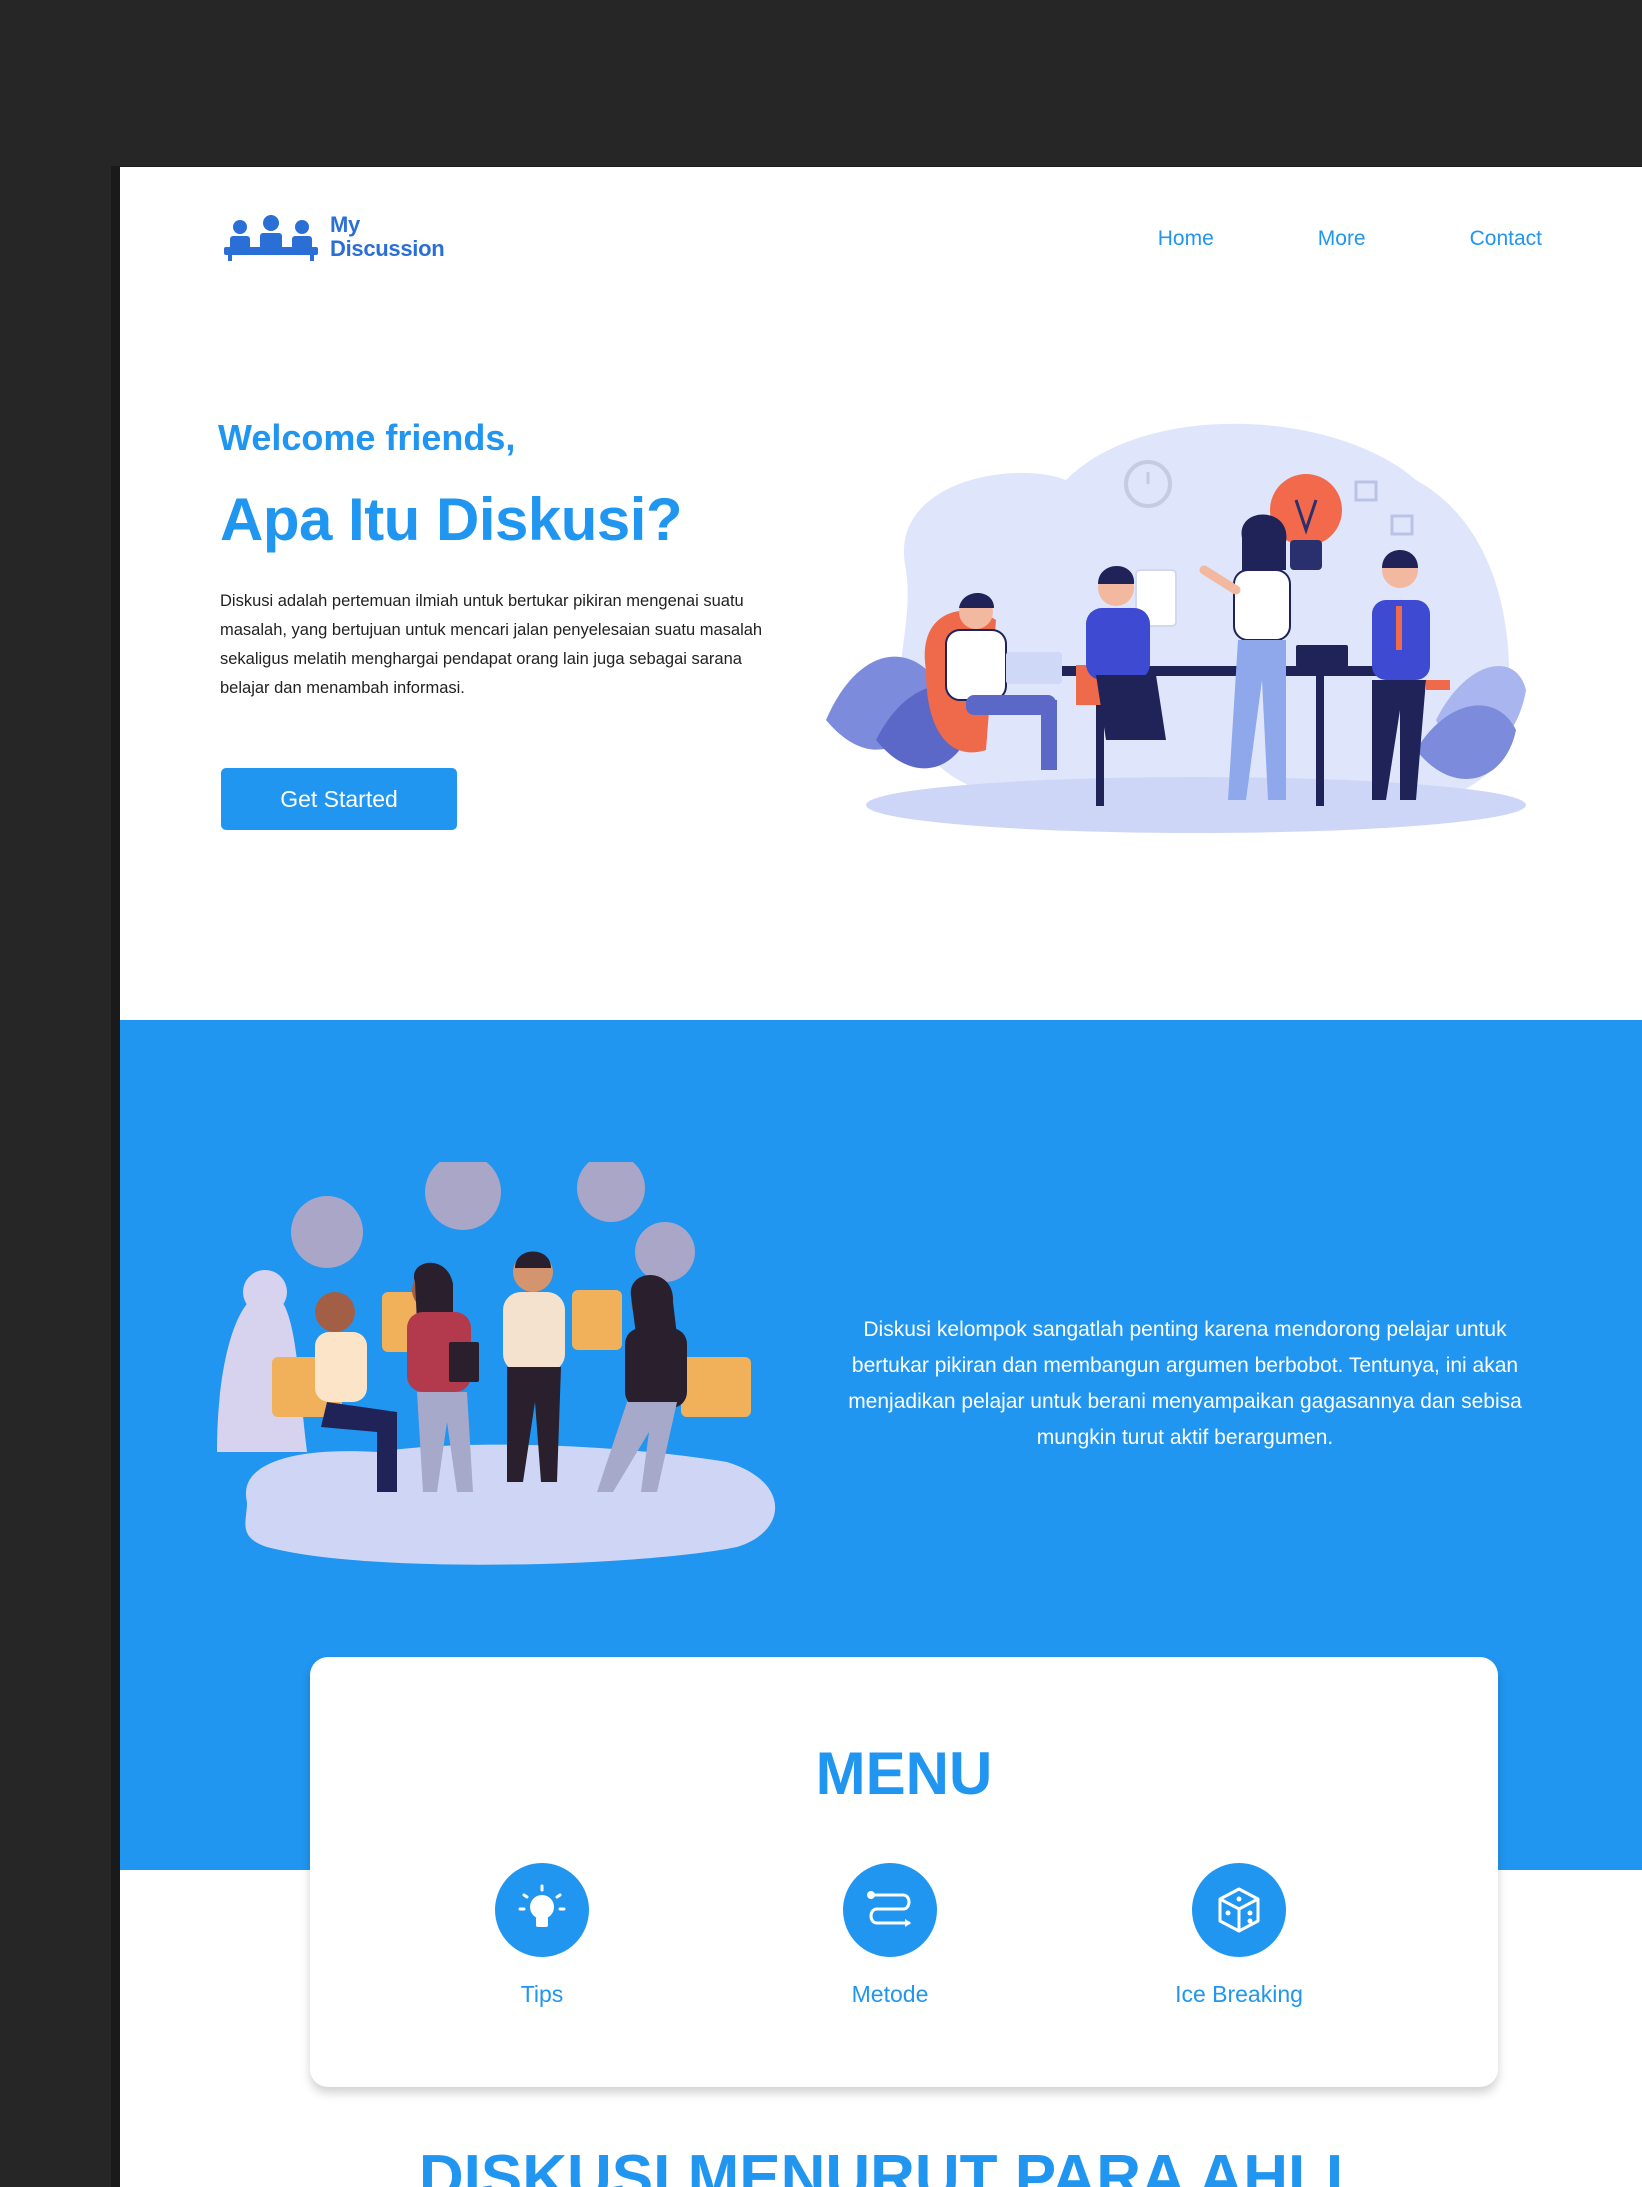 The width and height of the screenshot is (1642, 2187). Describe the element at coordinates (890, 1935) in the screenshot. I see `menu-item-metode: Metode` at that location.